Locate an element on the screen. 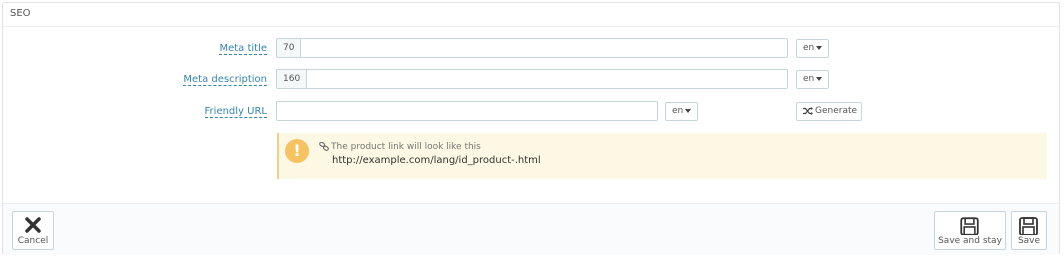 The image size is (1064, 260). cancel-button: Cancel is located at coordinates (33, 230).